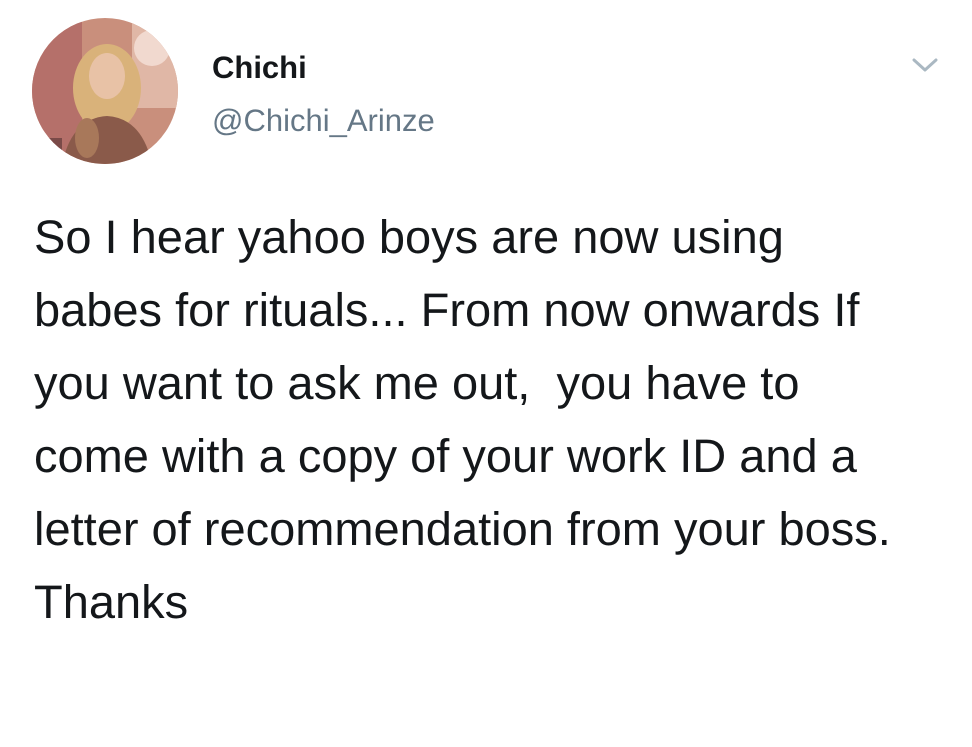 This screenshot has width=972, height=747. I want to click on chevron-down-icon, so click(925, 65).